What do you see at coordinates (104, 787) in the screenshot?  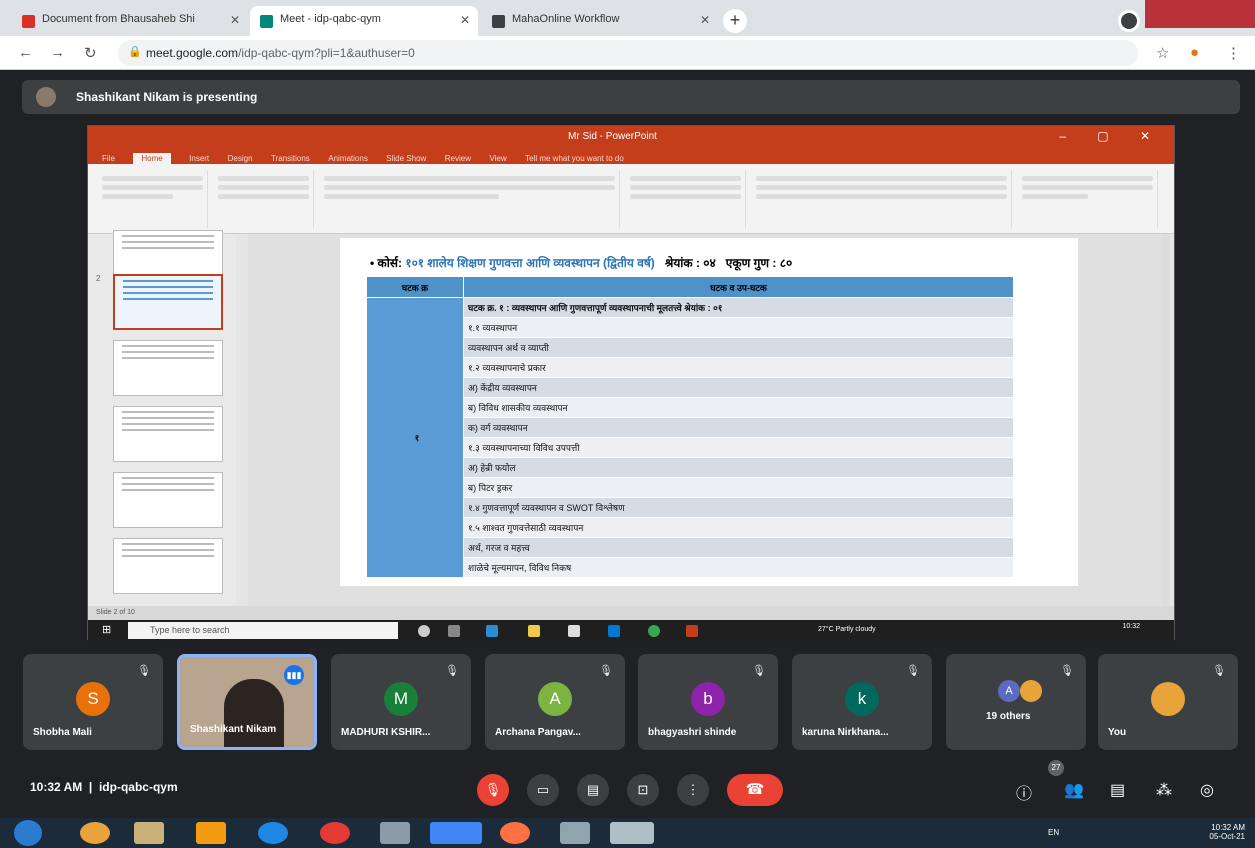 I see `meeting-info: 10:32 AM | idp-qabc-qym` at bounding box center [104, 787].